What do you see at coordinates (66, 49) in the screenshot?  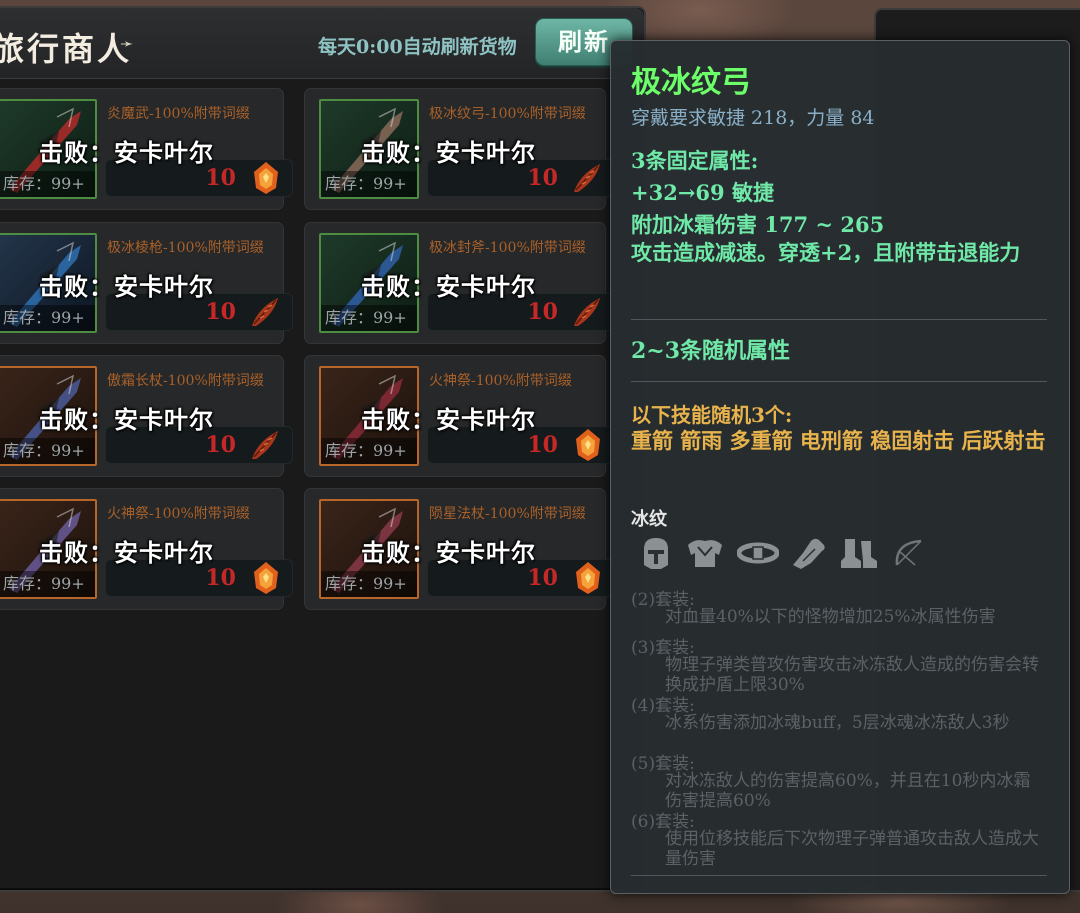 I see `shop-title: 旅行商人` at bounding box center [66, 49].